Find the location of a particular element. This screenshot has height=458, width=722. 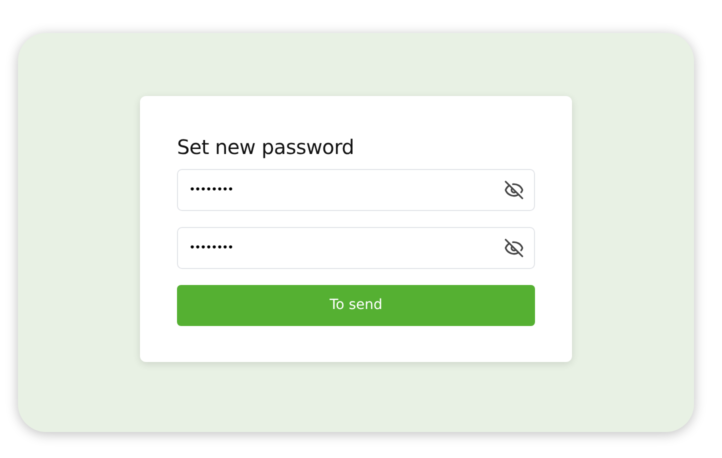

form-title: Set new password is located at coordinates (266, 147).